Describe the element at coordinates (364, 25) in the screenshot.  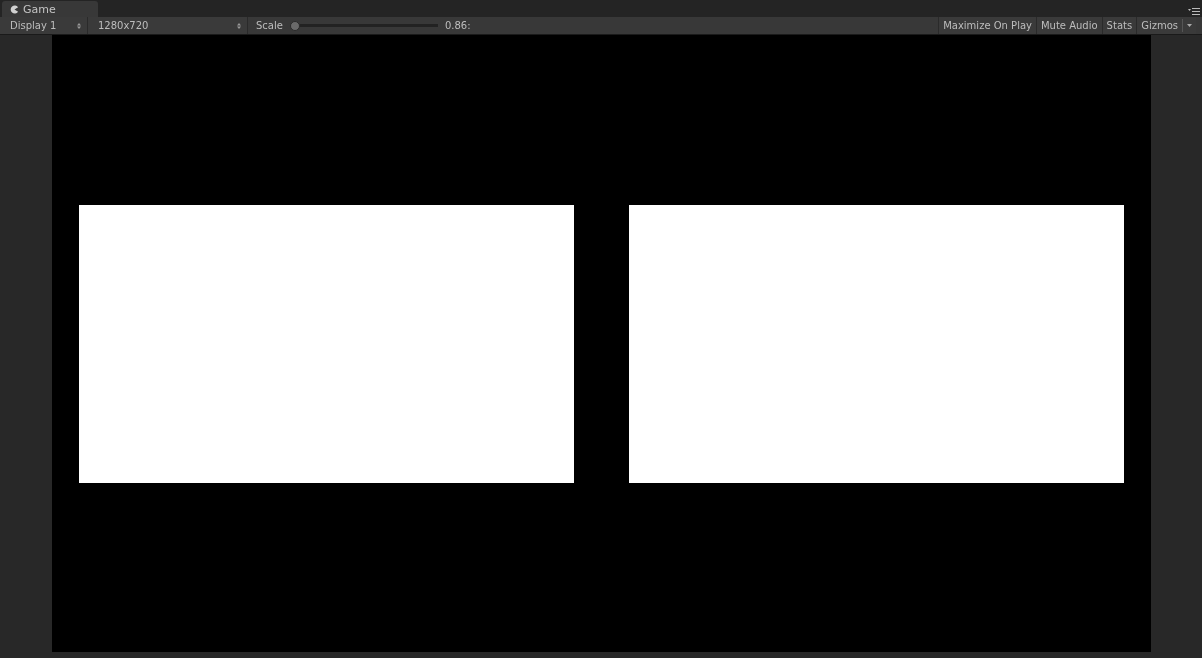
I see `scale-slider` at that location.